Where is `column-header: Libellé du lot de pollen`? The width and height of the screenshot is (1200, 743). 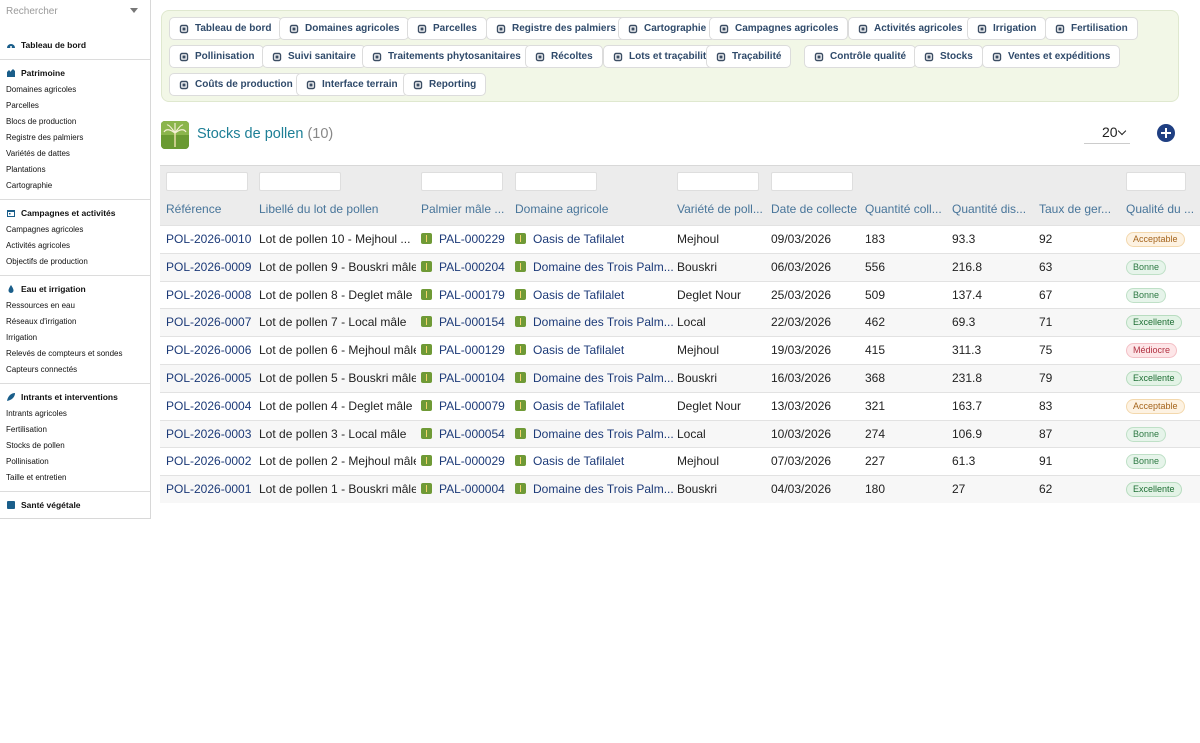
column-header: Libellé du lot de pollen is located at coordinates (337, 209).